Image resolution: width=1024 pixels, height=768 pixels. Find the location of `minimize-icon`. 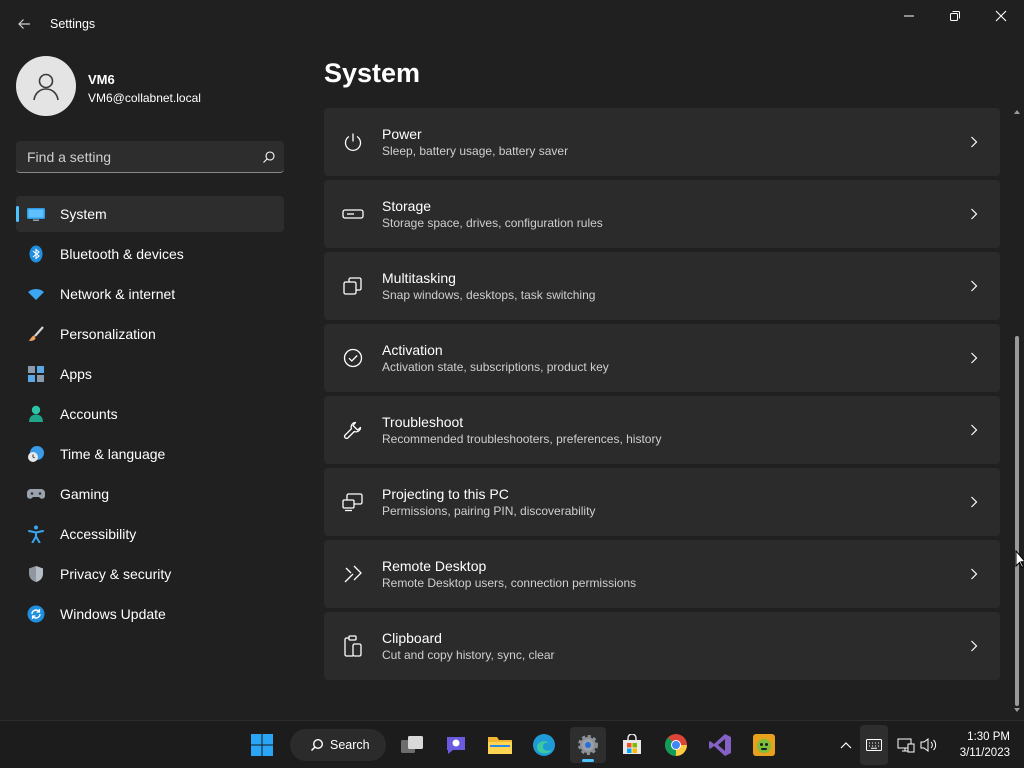

minimize-icon is located at coordinates (909, 16).